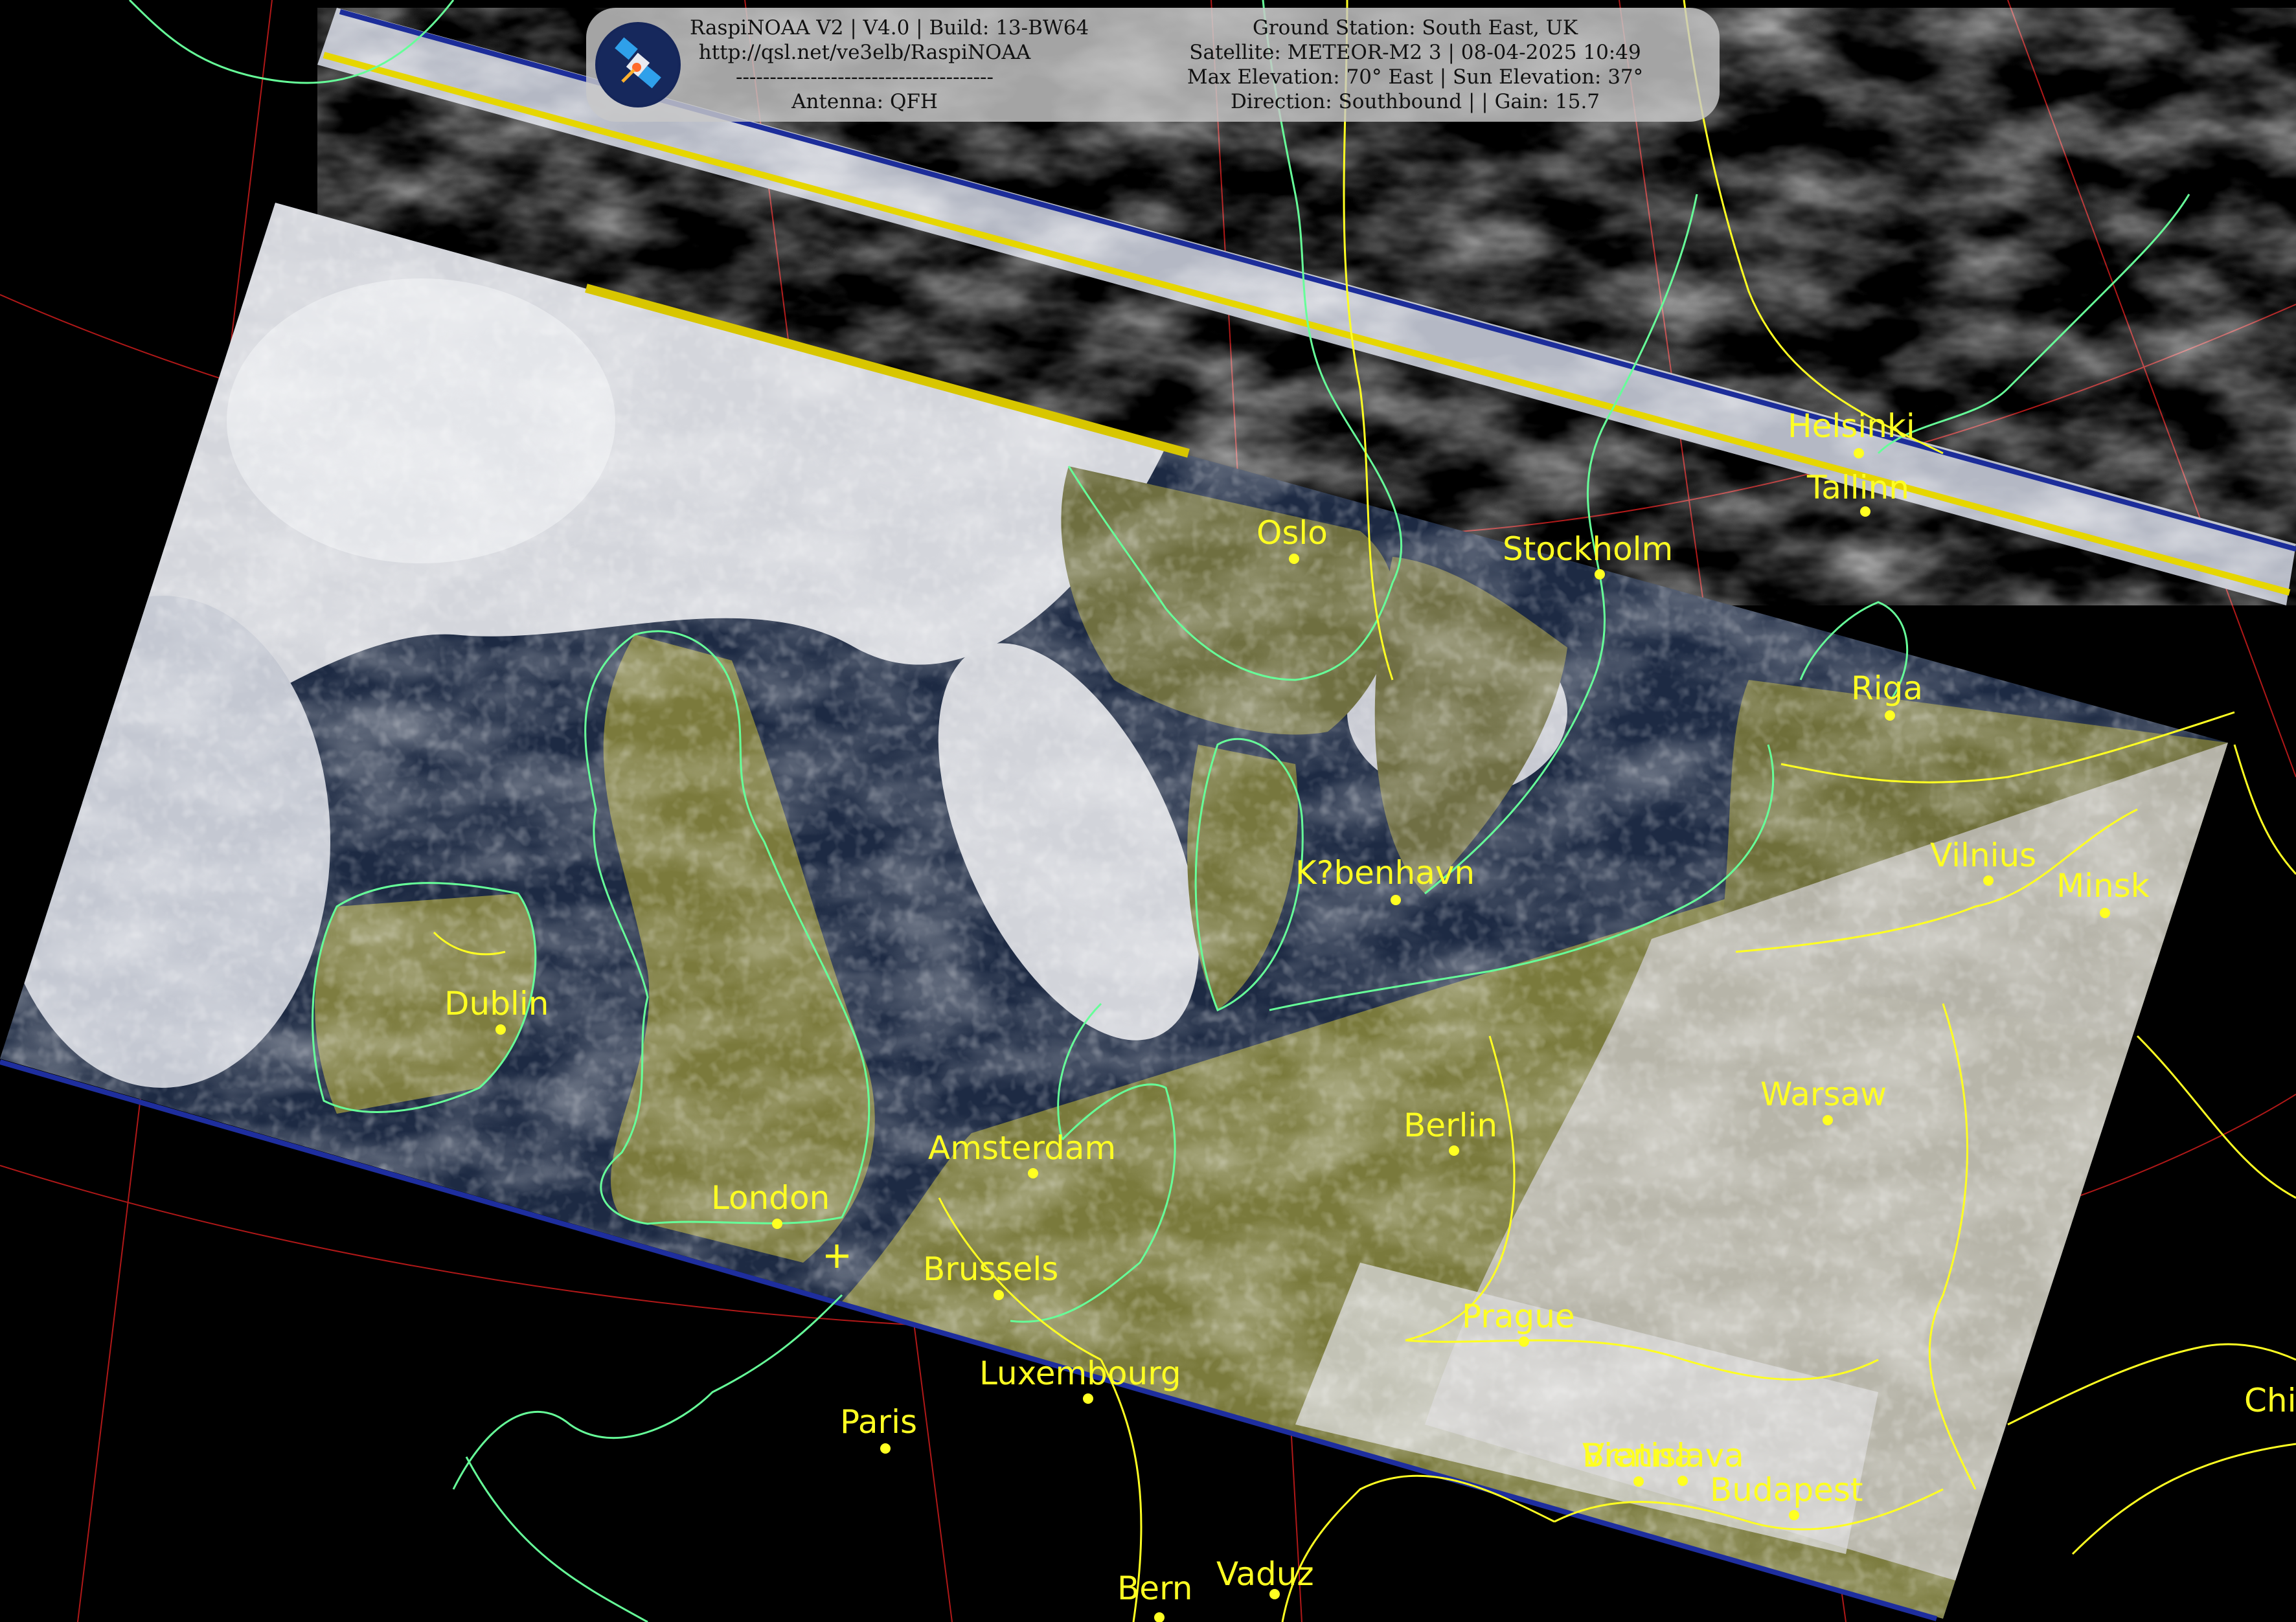  What do you see at coordinates (1154, 1588) in the screenshot?
I see `svg-text: Bern` at bounding box center [1154, 1588].